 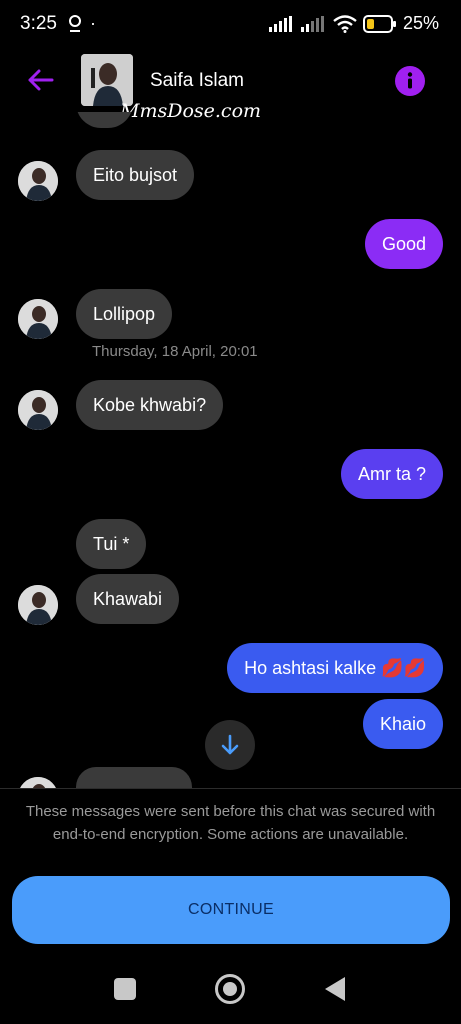 I want to click on message-incoming: Kobe khwabi?, so click(x=150, y=405).